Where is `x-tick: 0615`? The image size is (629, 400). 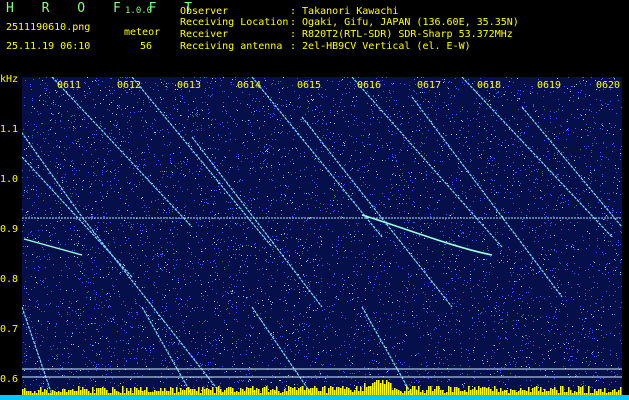
x-tick: 0615 is located at coordinates (309, 85).